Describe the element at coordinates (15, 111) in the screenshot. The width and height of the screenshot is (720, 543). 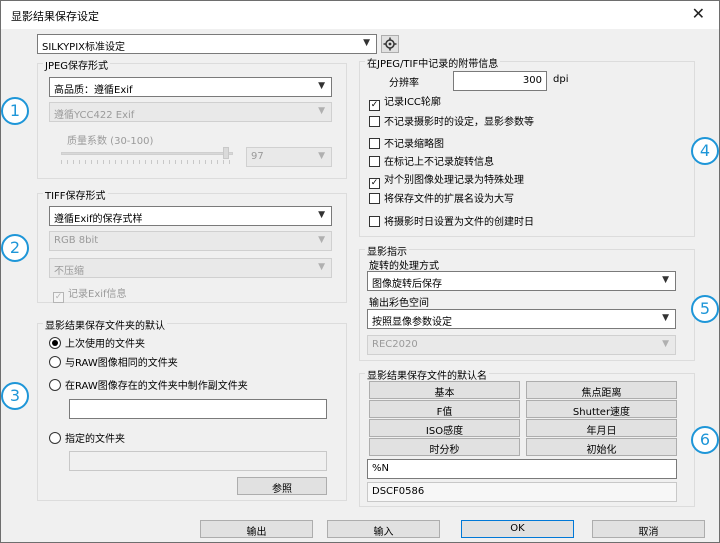
I see `callout-1: 1` at that location.